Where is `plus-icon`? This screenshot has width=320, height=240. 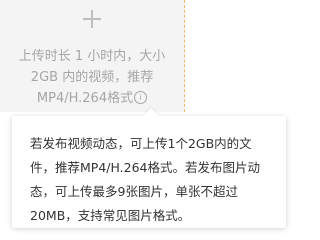 plus-icon is located at coordinates (92, 19).